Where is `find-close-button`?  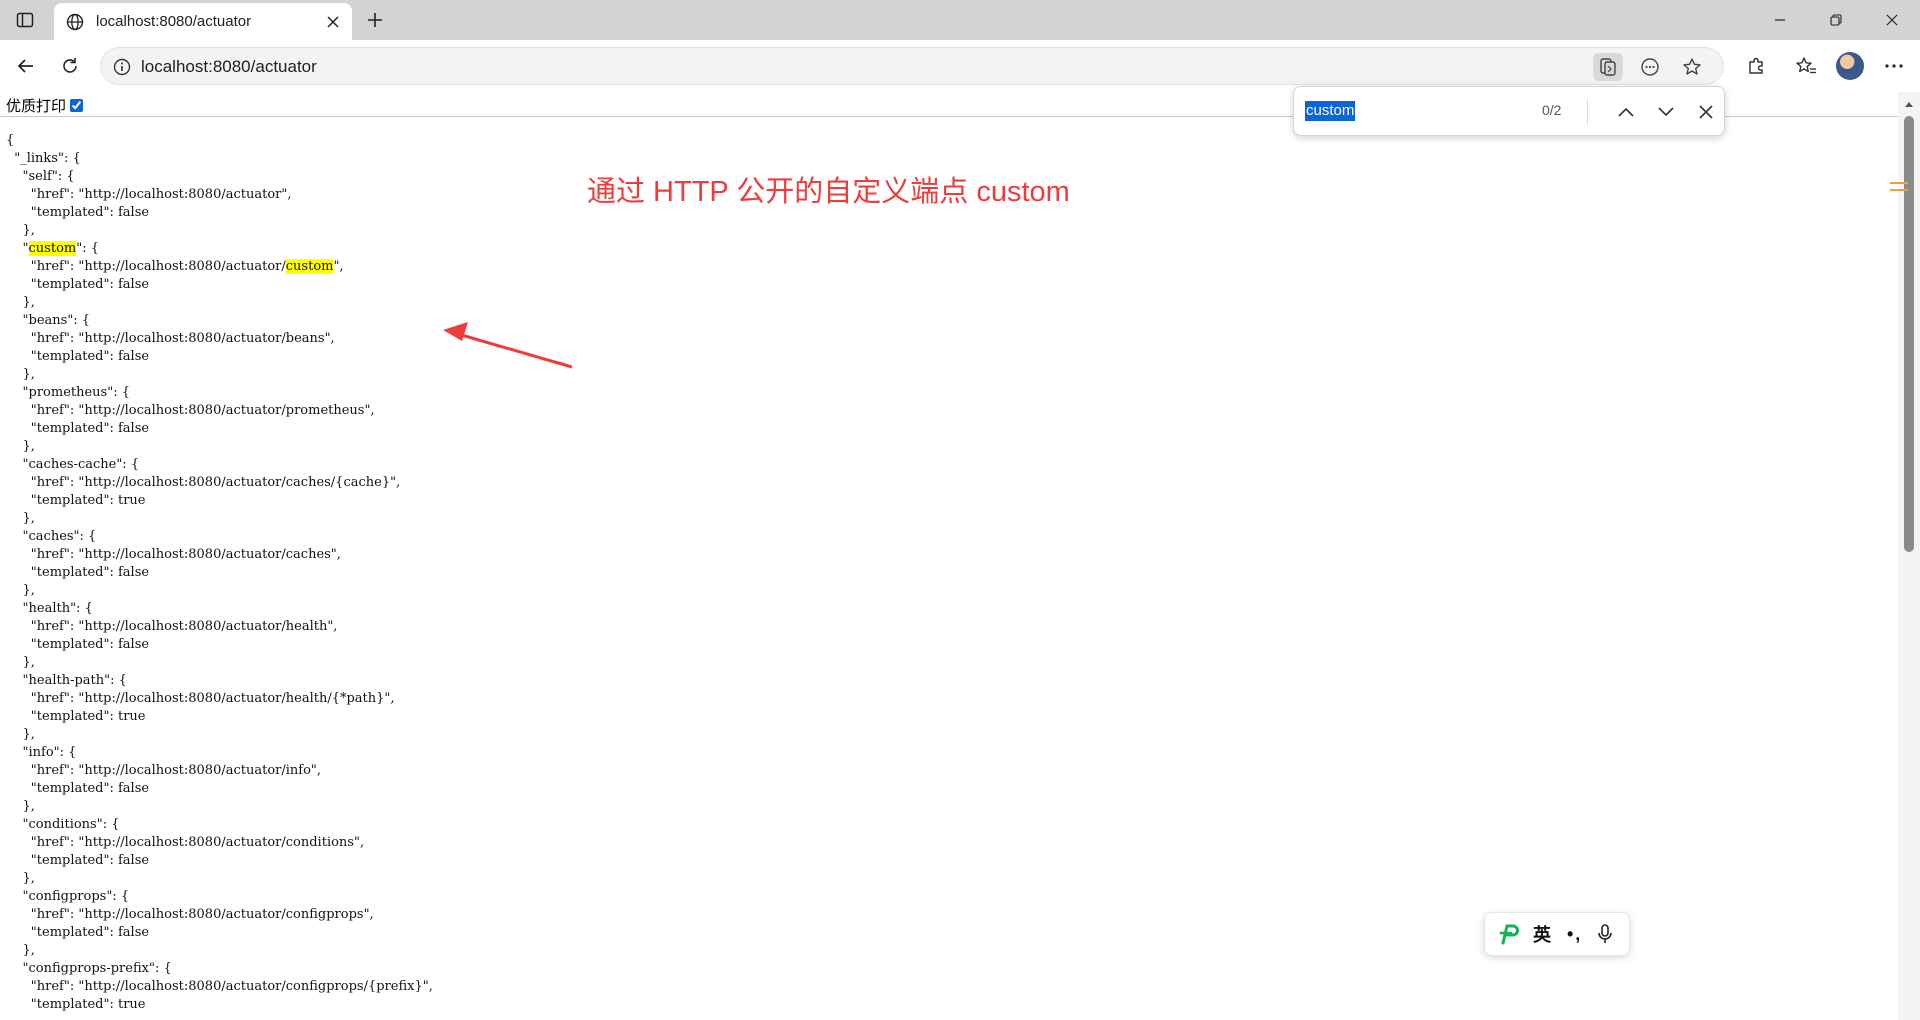 find-close-button is located at coordinates (1706, 112).